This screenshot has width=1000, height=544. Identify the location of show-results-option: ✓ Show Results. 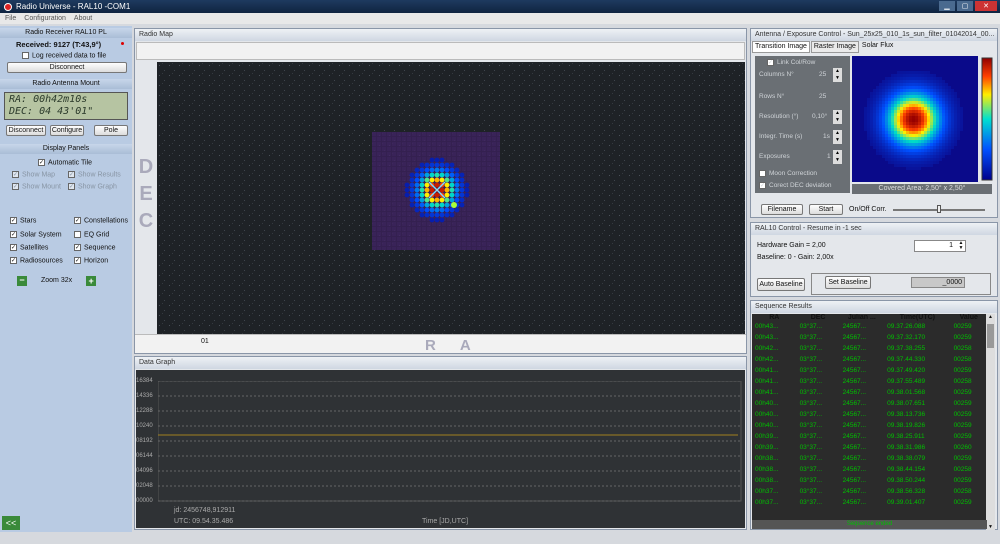
(98, 174).